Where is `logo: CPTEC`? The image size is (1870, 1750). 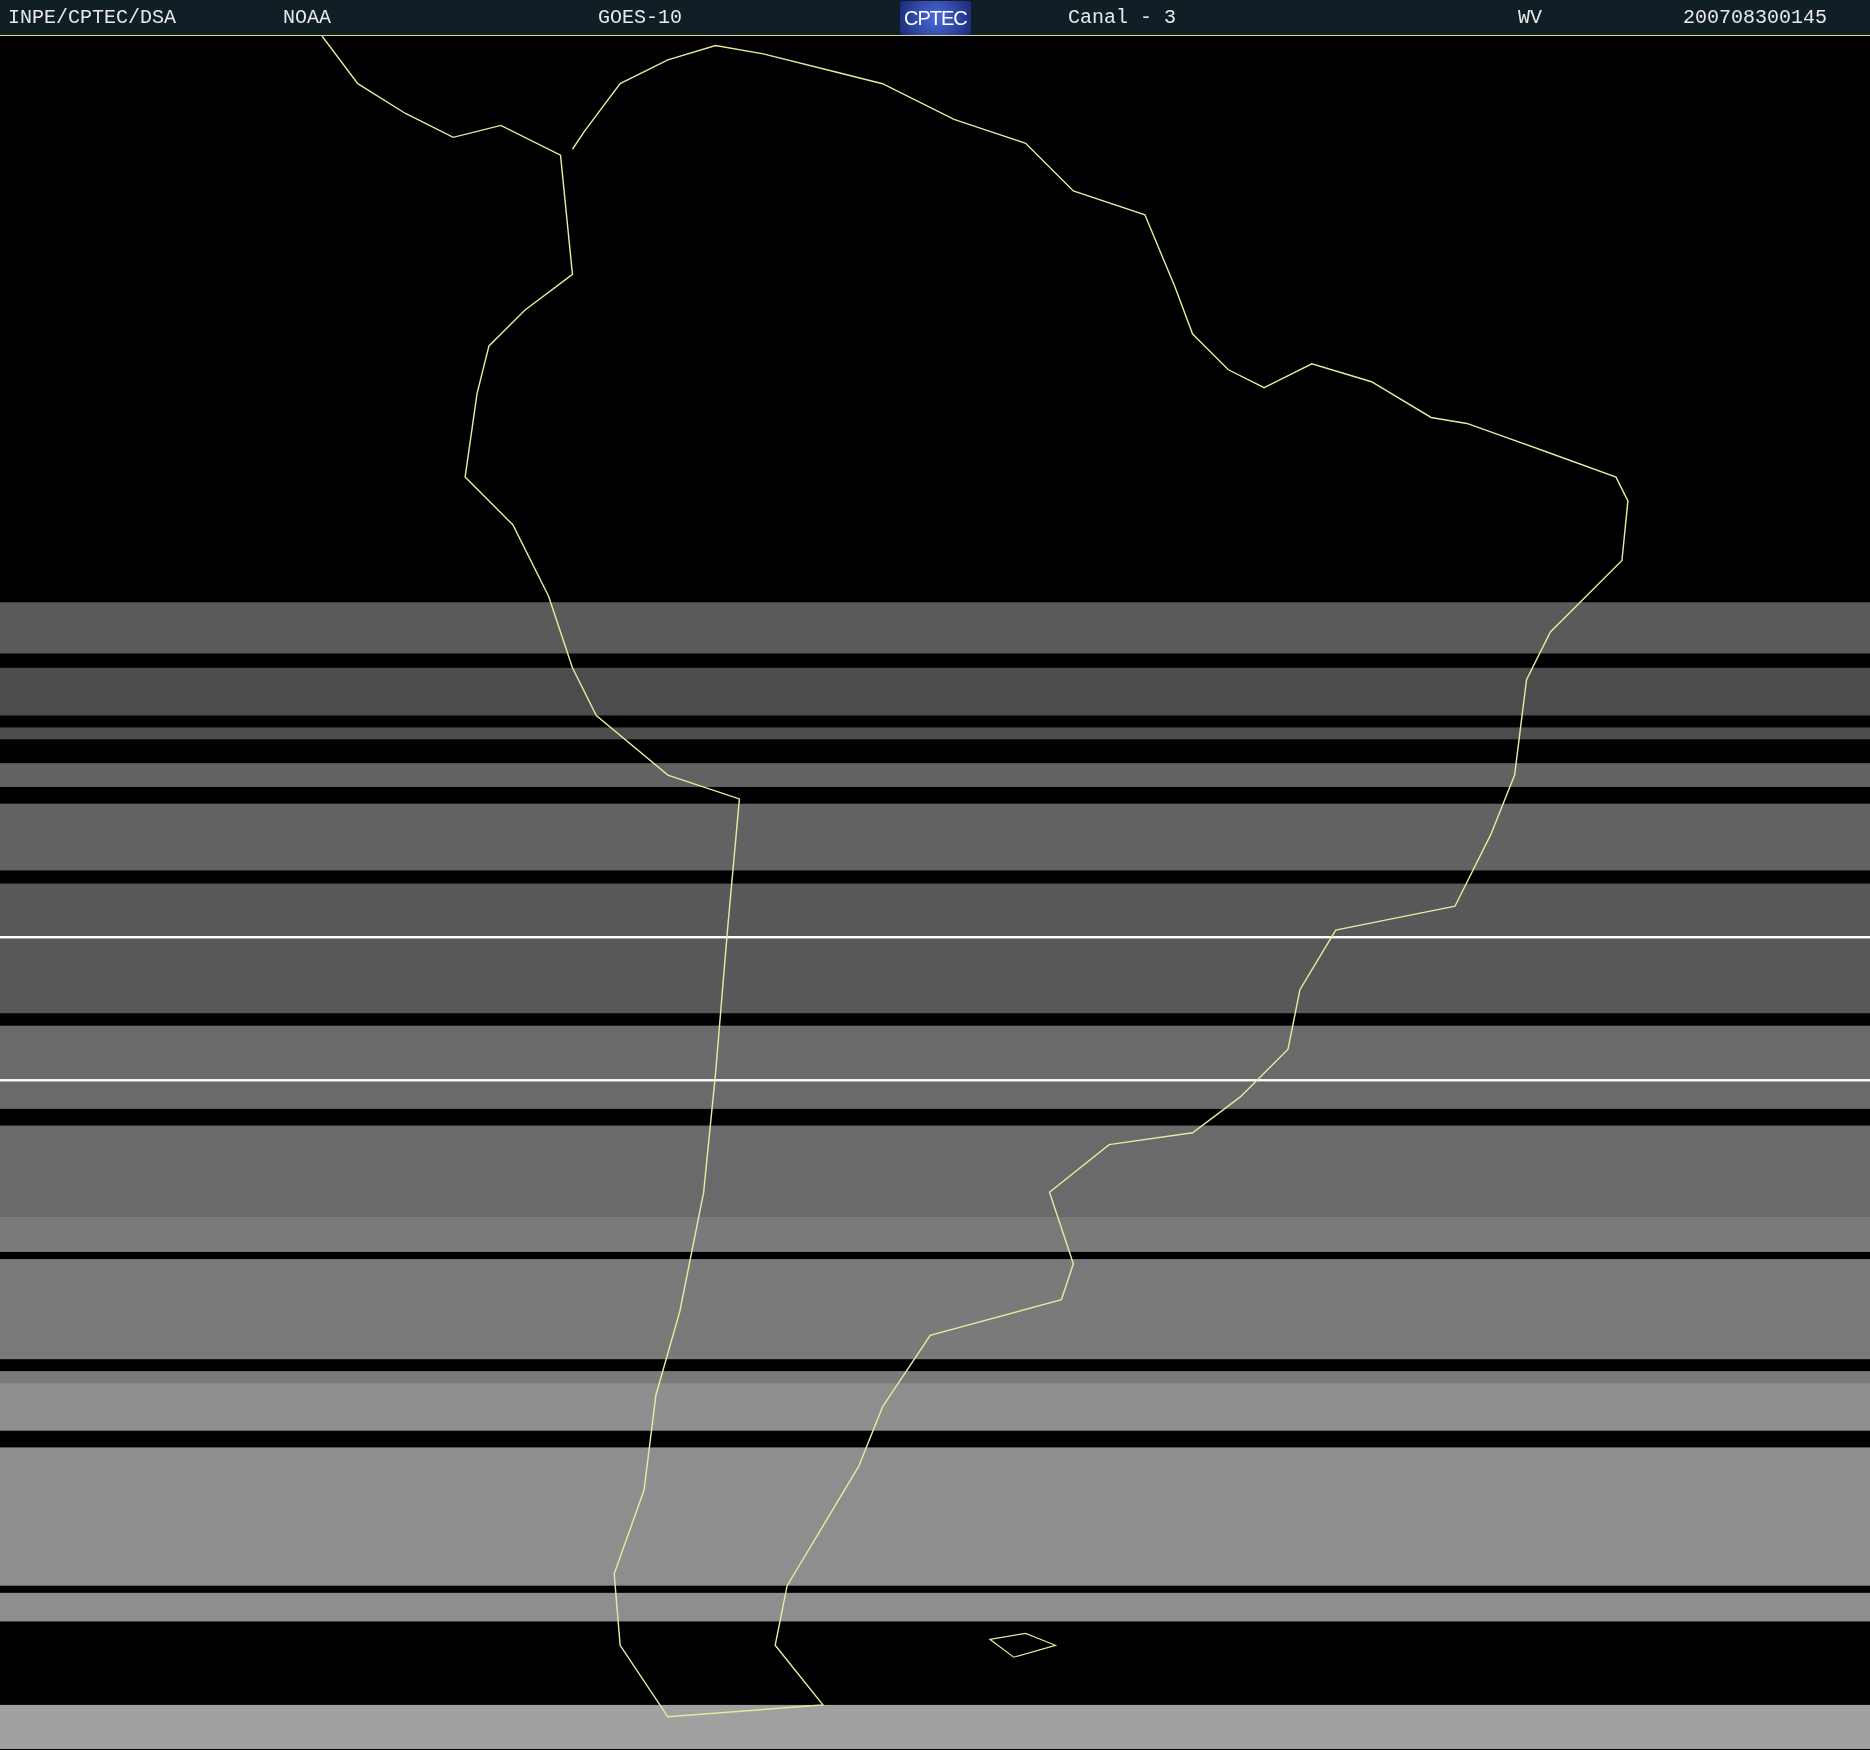
logo: CPTEC is located at coordinates (935, 17).